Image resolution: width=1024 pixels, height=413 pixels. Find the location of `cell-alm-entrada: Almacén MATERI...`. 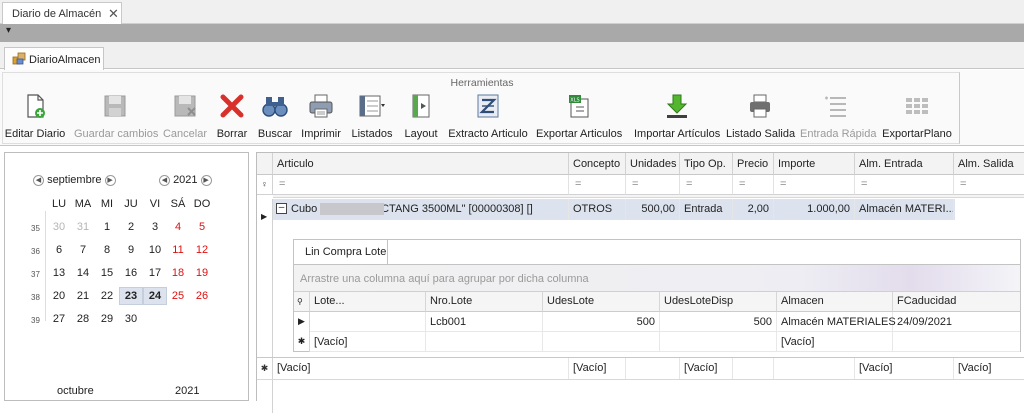

cell-alm-entrada: Almacén MATERI... is located at coordinates (904, 209).